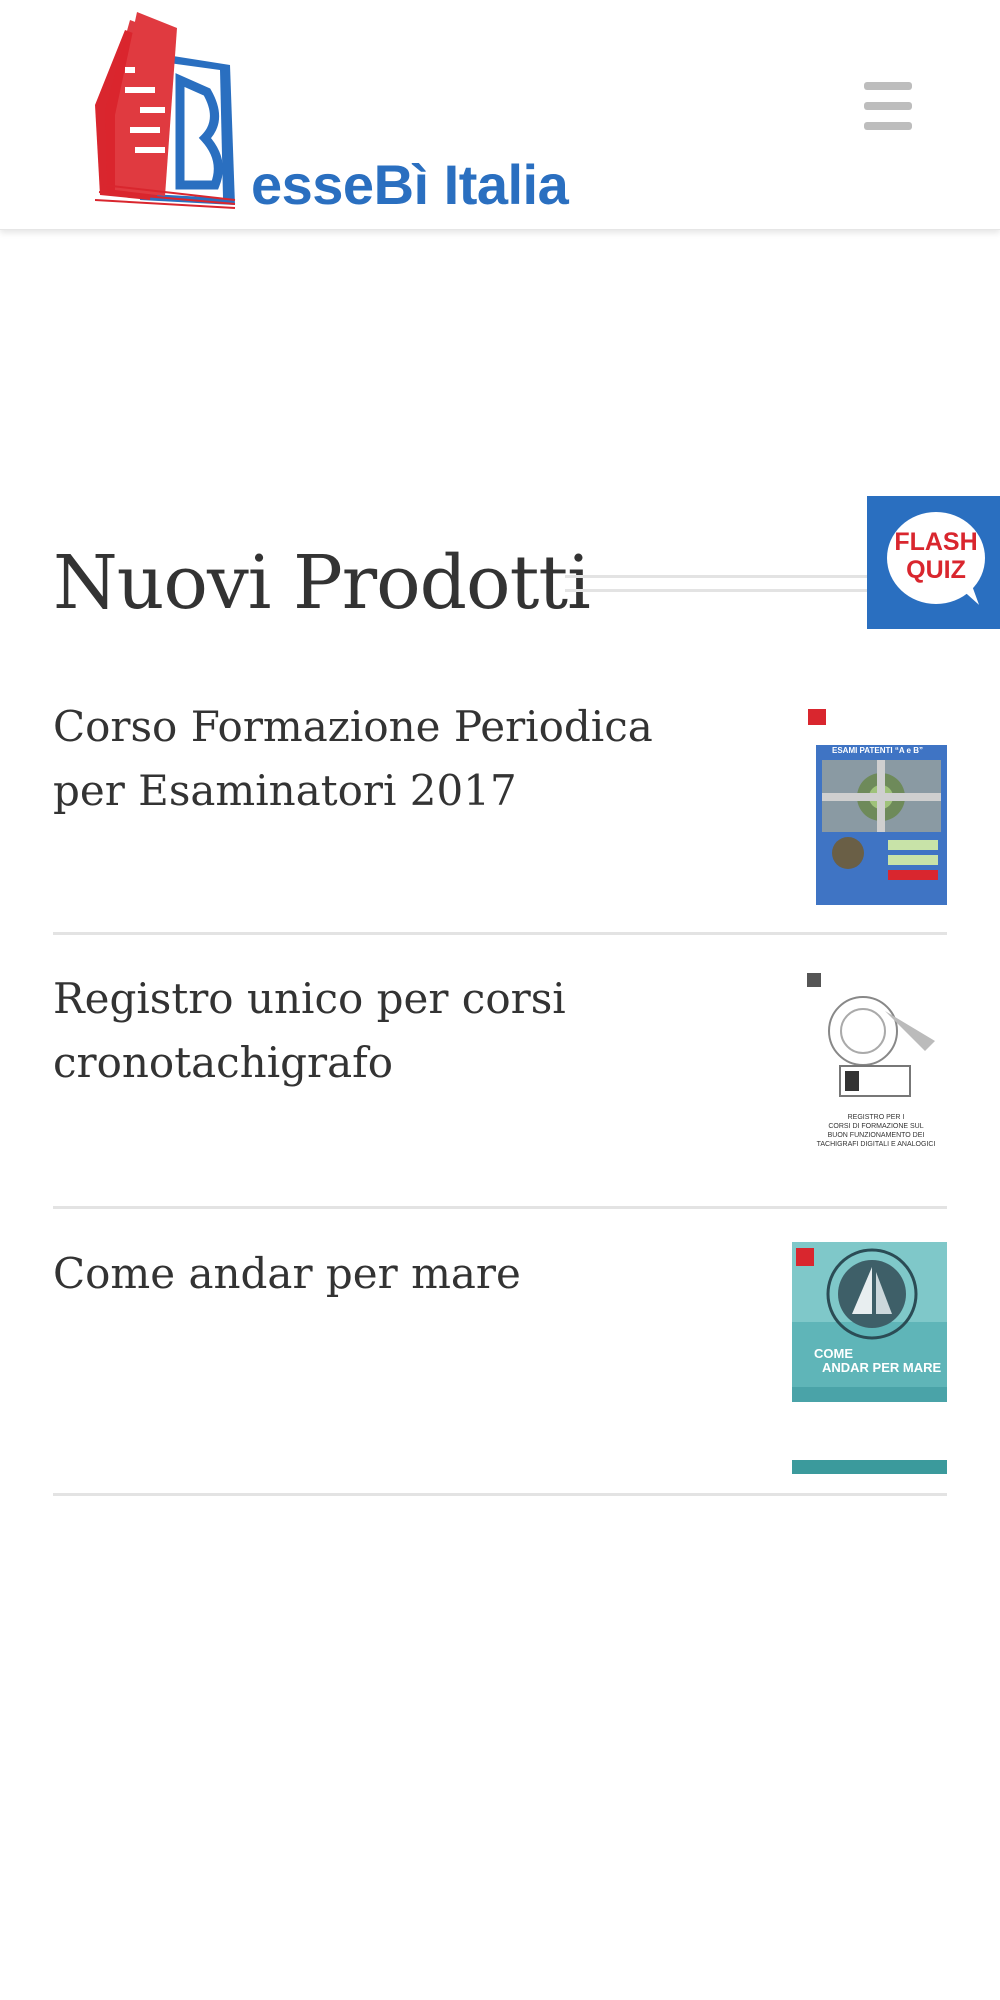 This screenshot has width=1000, height=2000. Describe the element at coordinates (876, 1144) in the screenshot. I see `svg-text:TACHIGRAFI DIGITALI E ANALOGIC: TACHIGRAFI DIGITALI E ANALOGICI` at that location.